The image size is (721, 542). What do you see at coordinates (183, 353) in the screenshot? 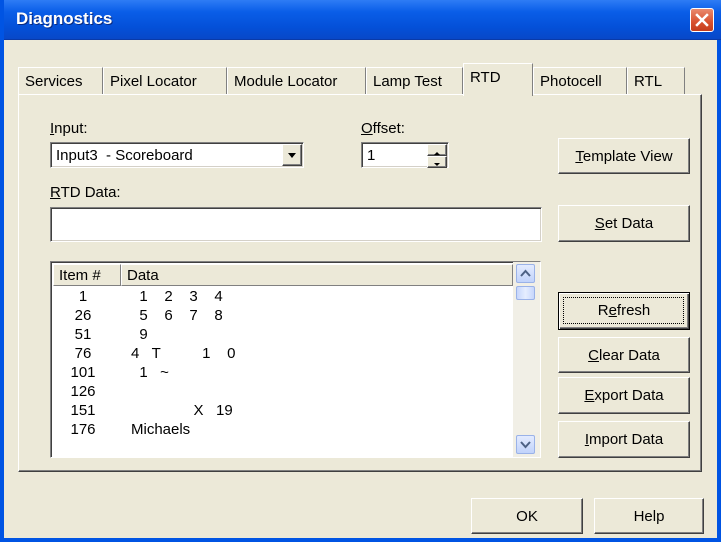
I see `item-data: 4 T 1 0` at bounding box center [183, 353].